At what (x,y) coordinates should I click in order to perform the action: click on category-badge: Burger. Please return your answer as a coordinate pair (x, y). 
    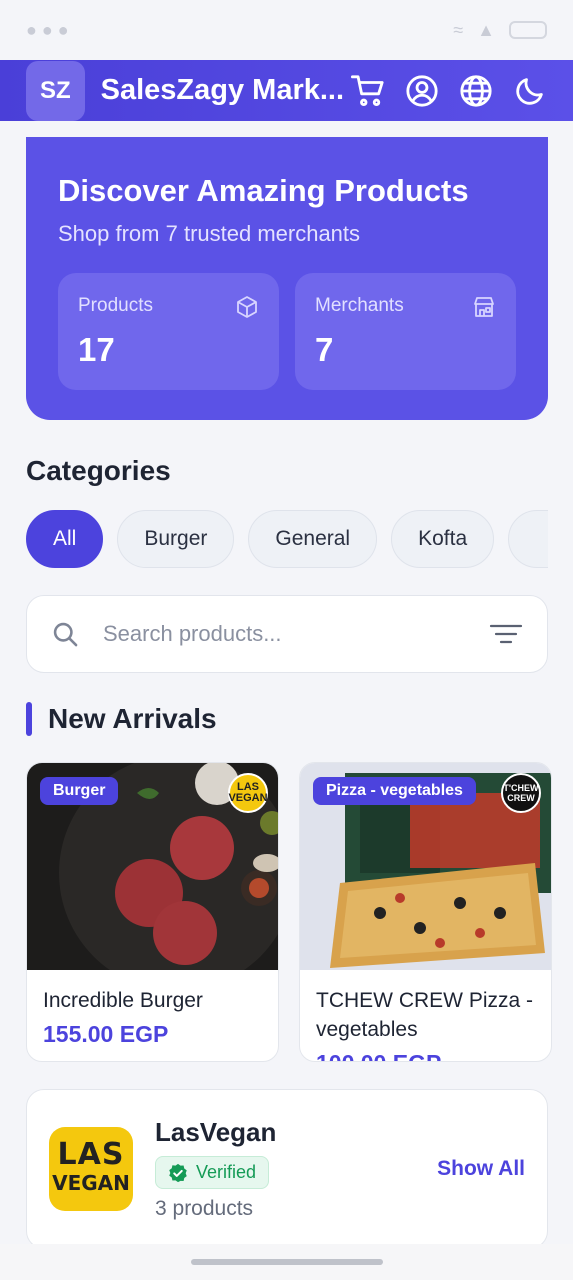
    Looking at the image, I should click on (79, 791).